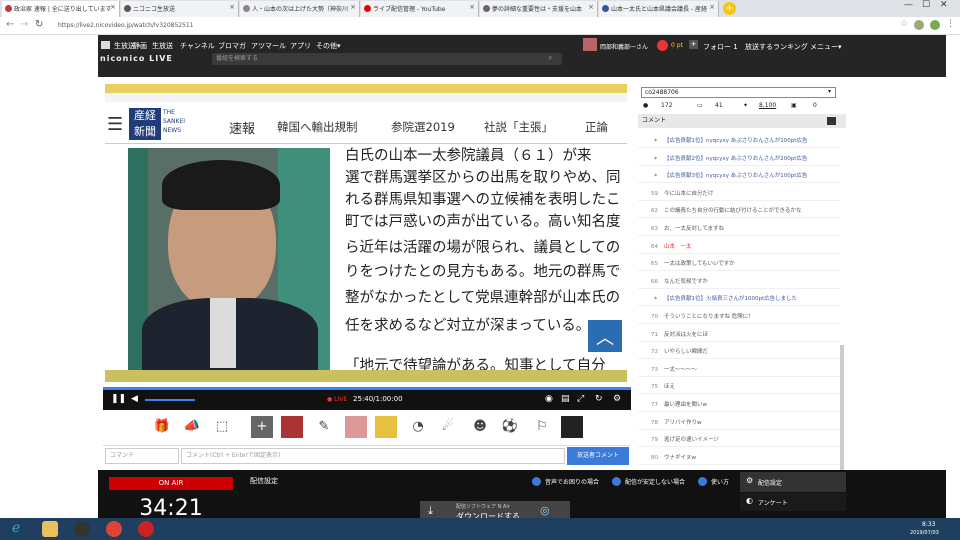 The width and height of the screenshot is (960, 540). I want to click on minimize-icon: —, so click(908, 5).